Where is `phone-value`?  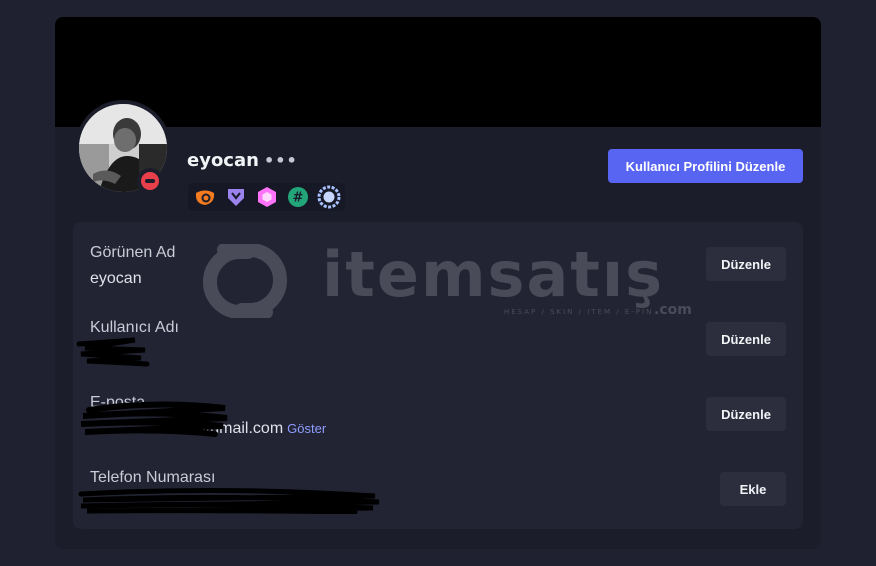 phone-value is located at coordinates (152, 504).